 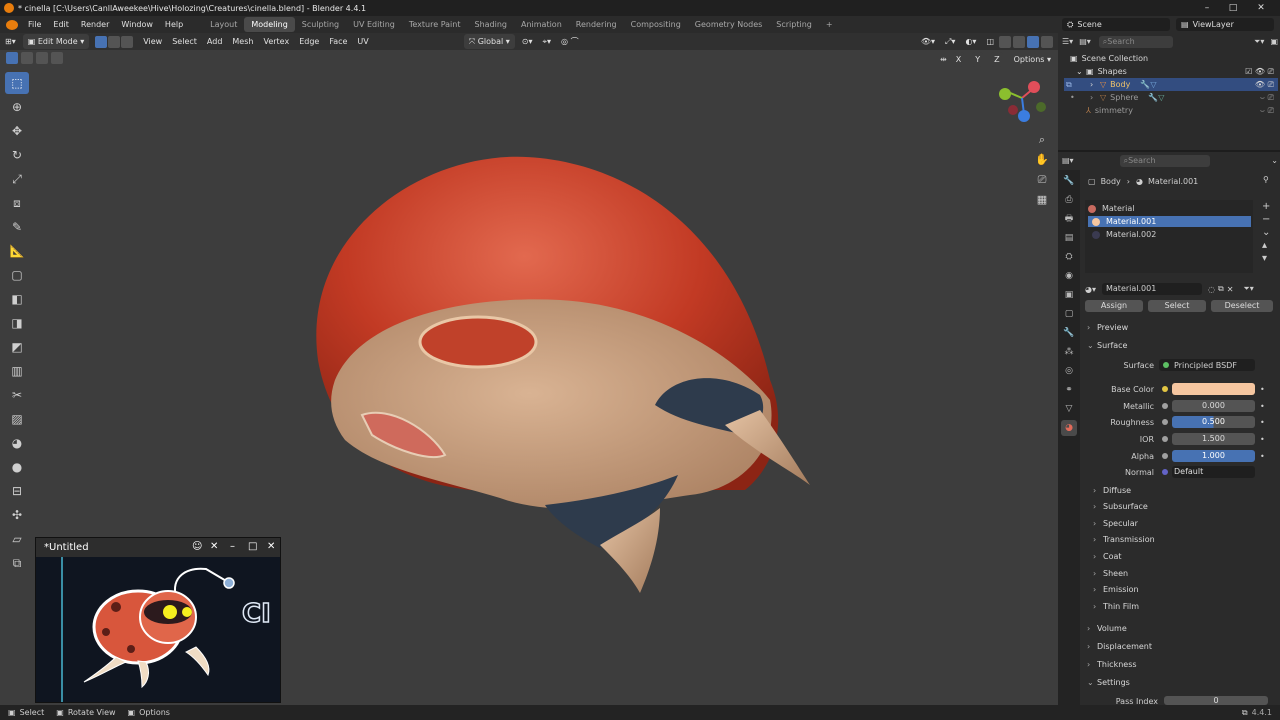 I want to click on visibility-icon: 👁▾, so click(x=928, y=41).